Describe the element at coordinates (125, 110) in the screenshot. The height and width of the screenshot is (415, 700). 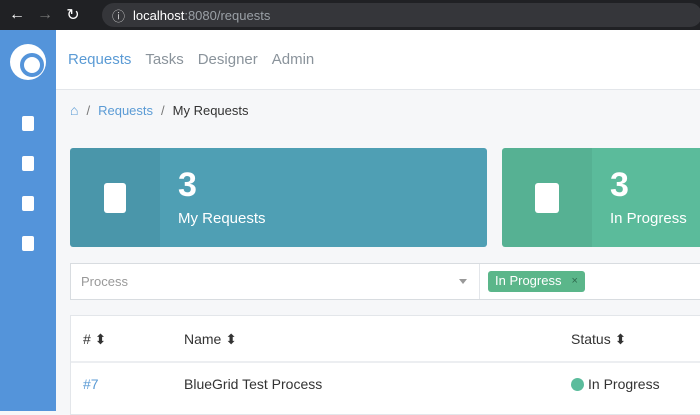
I see `breadcrumb-requests: Requests` at that location.